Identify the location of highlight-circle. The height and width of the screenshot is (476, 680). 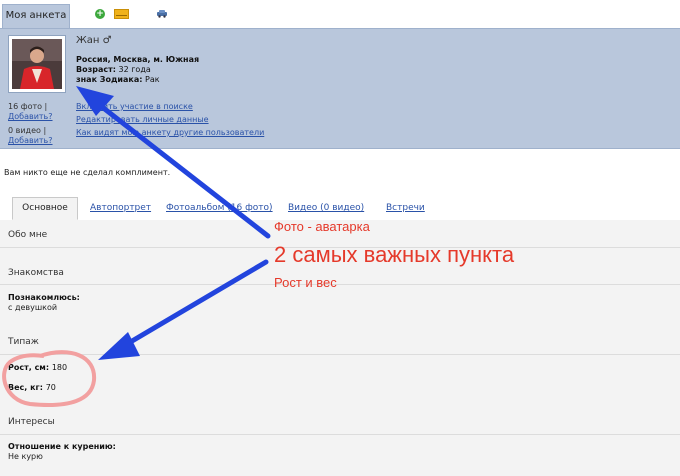
(49, 378).